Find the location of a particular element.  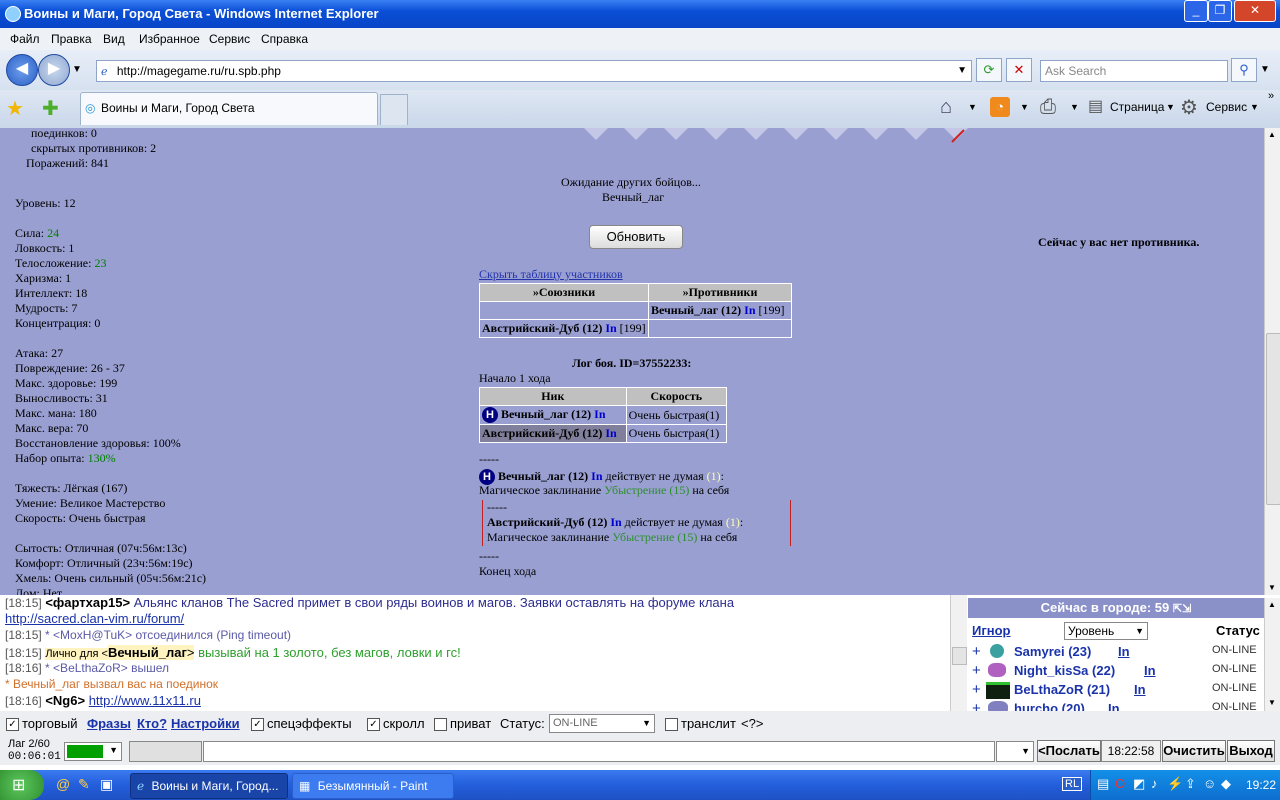

back-button: ◀ is located at coordinates (22, 70).